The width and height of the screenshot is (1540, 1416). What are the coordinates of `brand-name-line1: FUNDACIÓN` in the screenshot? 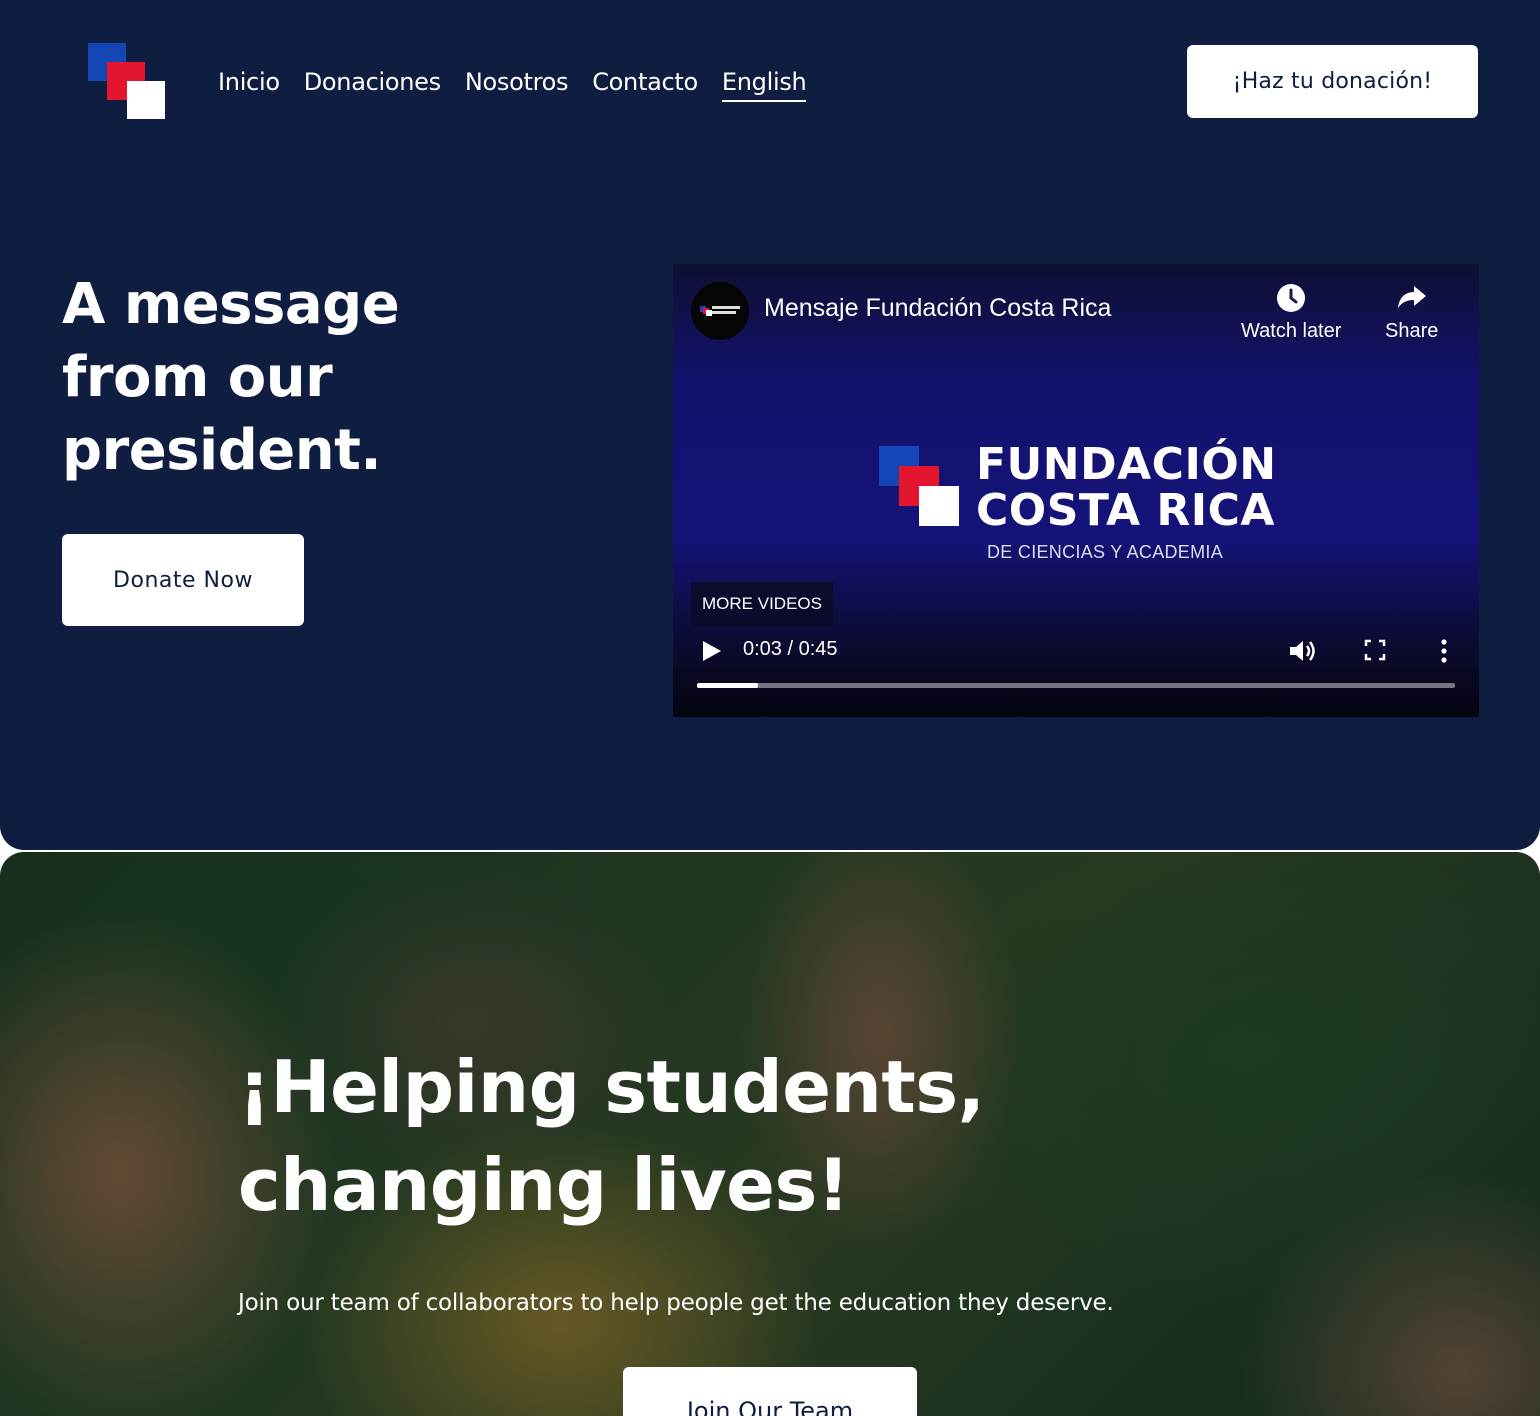 It's located at (1126, 464).